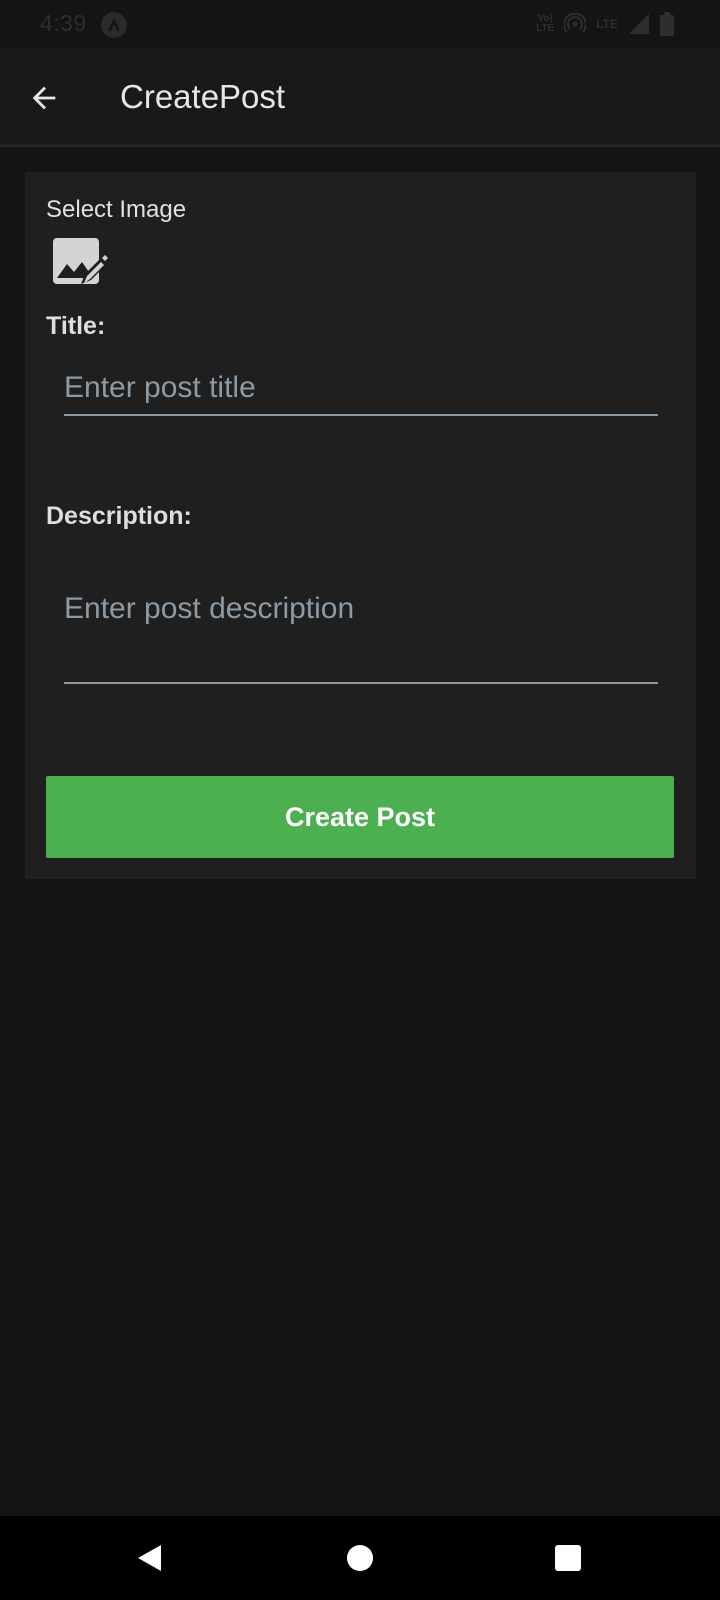  I want to click on select-image-button, so click(80, 263).